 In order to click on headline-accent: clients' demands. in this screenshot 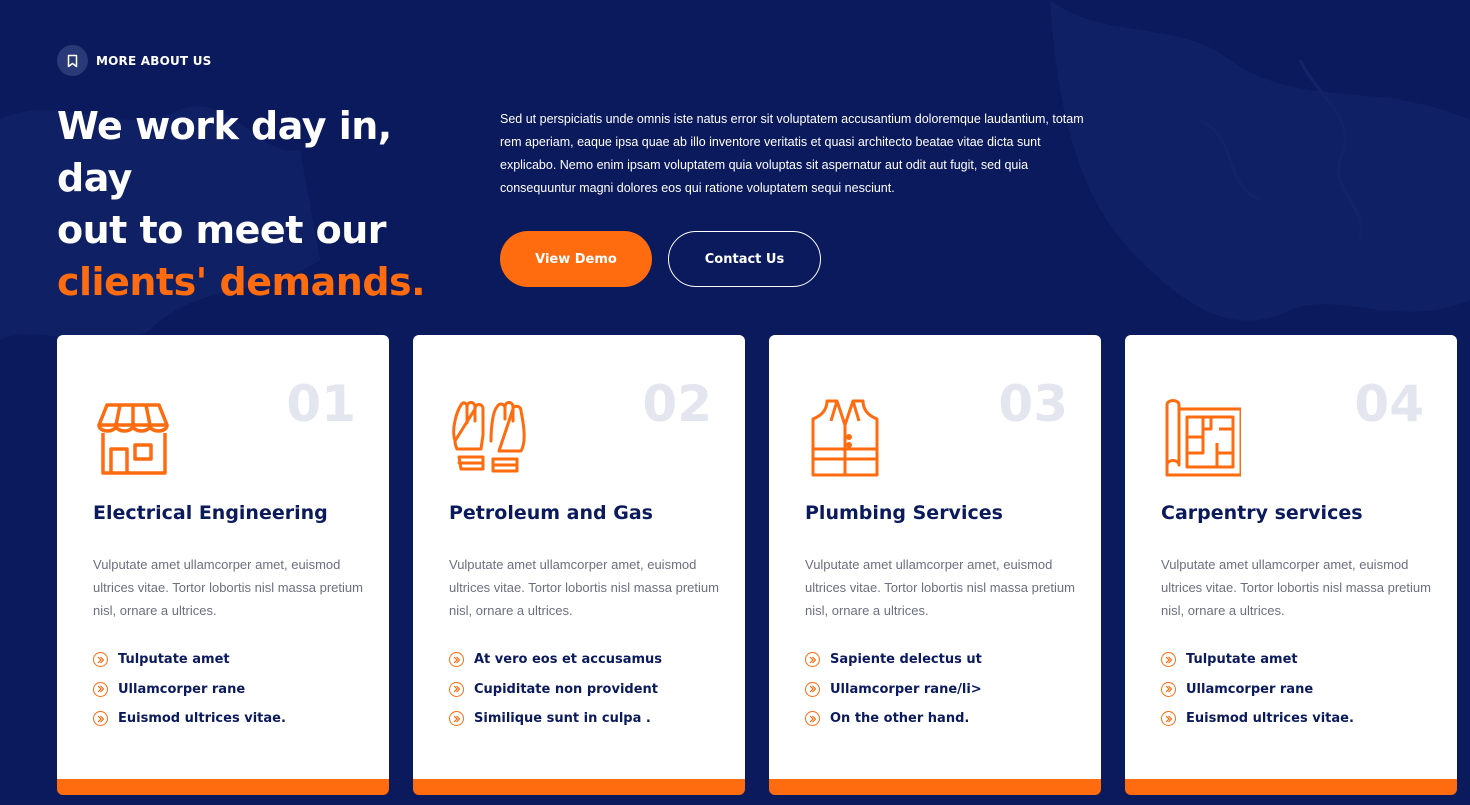, I will do `click(241, 282)`.